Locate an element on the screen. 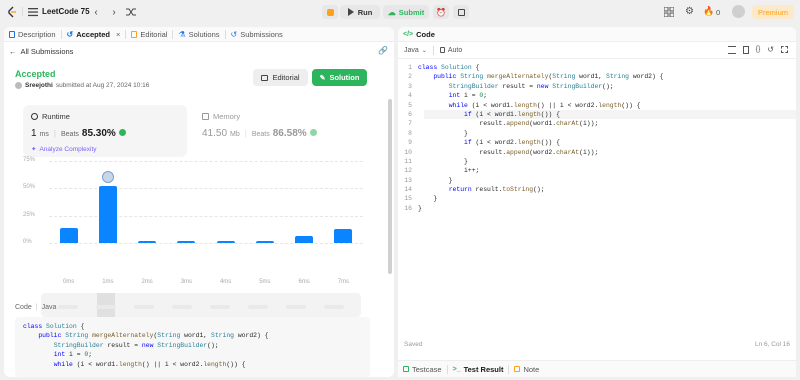  editor-tab-bar: </> Code is located at coordinates (597, 34).